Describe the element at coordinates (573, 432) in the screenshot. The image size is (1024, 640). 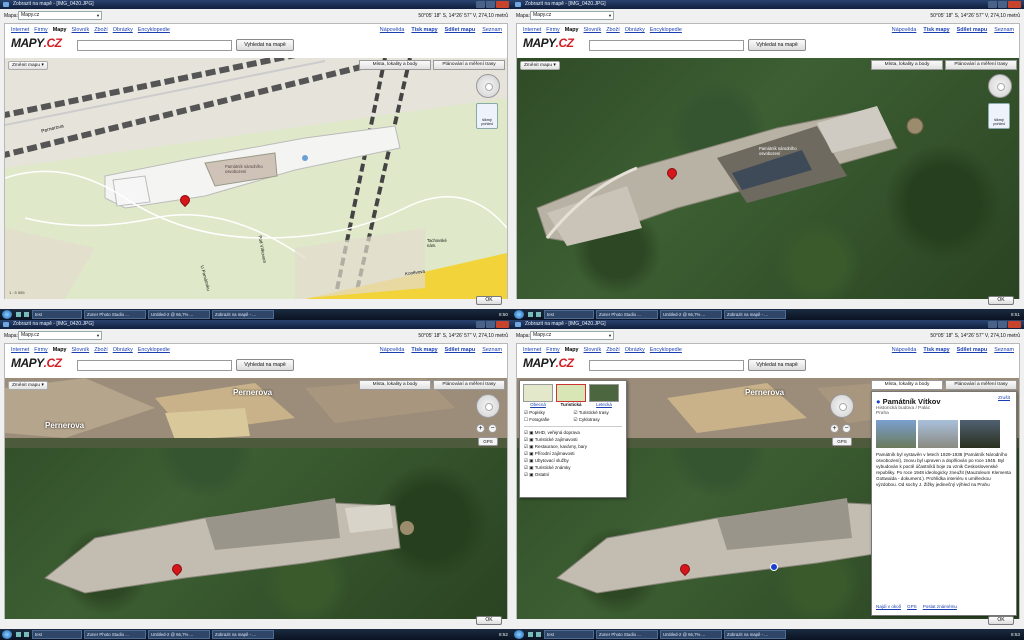
I see `layer-mhd: ☑ ▣ MHD, veřejná doprava` at that location.